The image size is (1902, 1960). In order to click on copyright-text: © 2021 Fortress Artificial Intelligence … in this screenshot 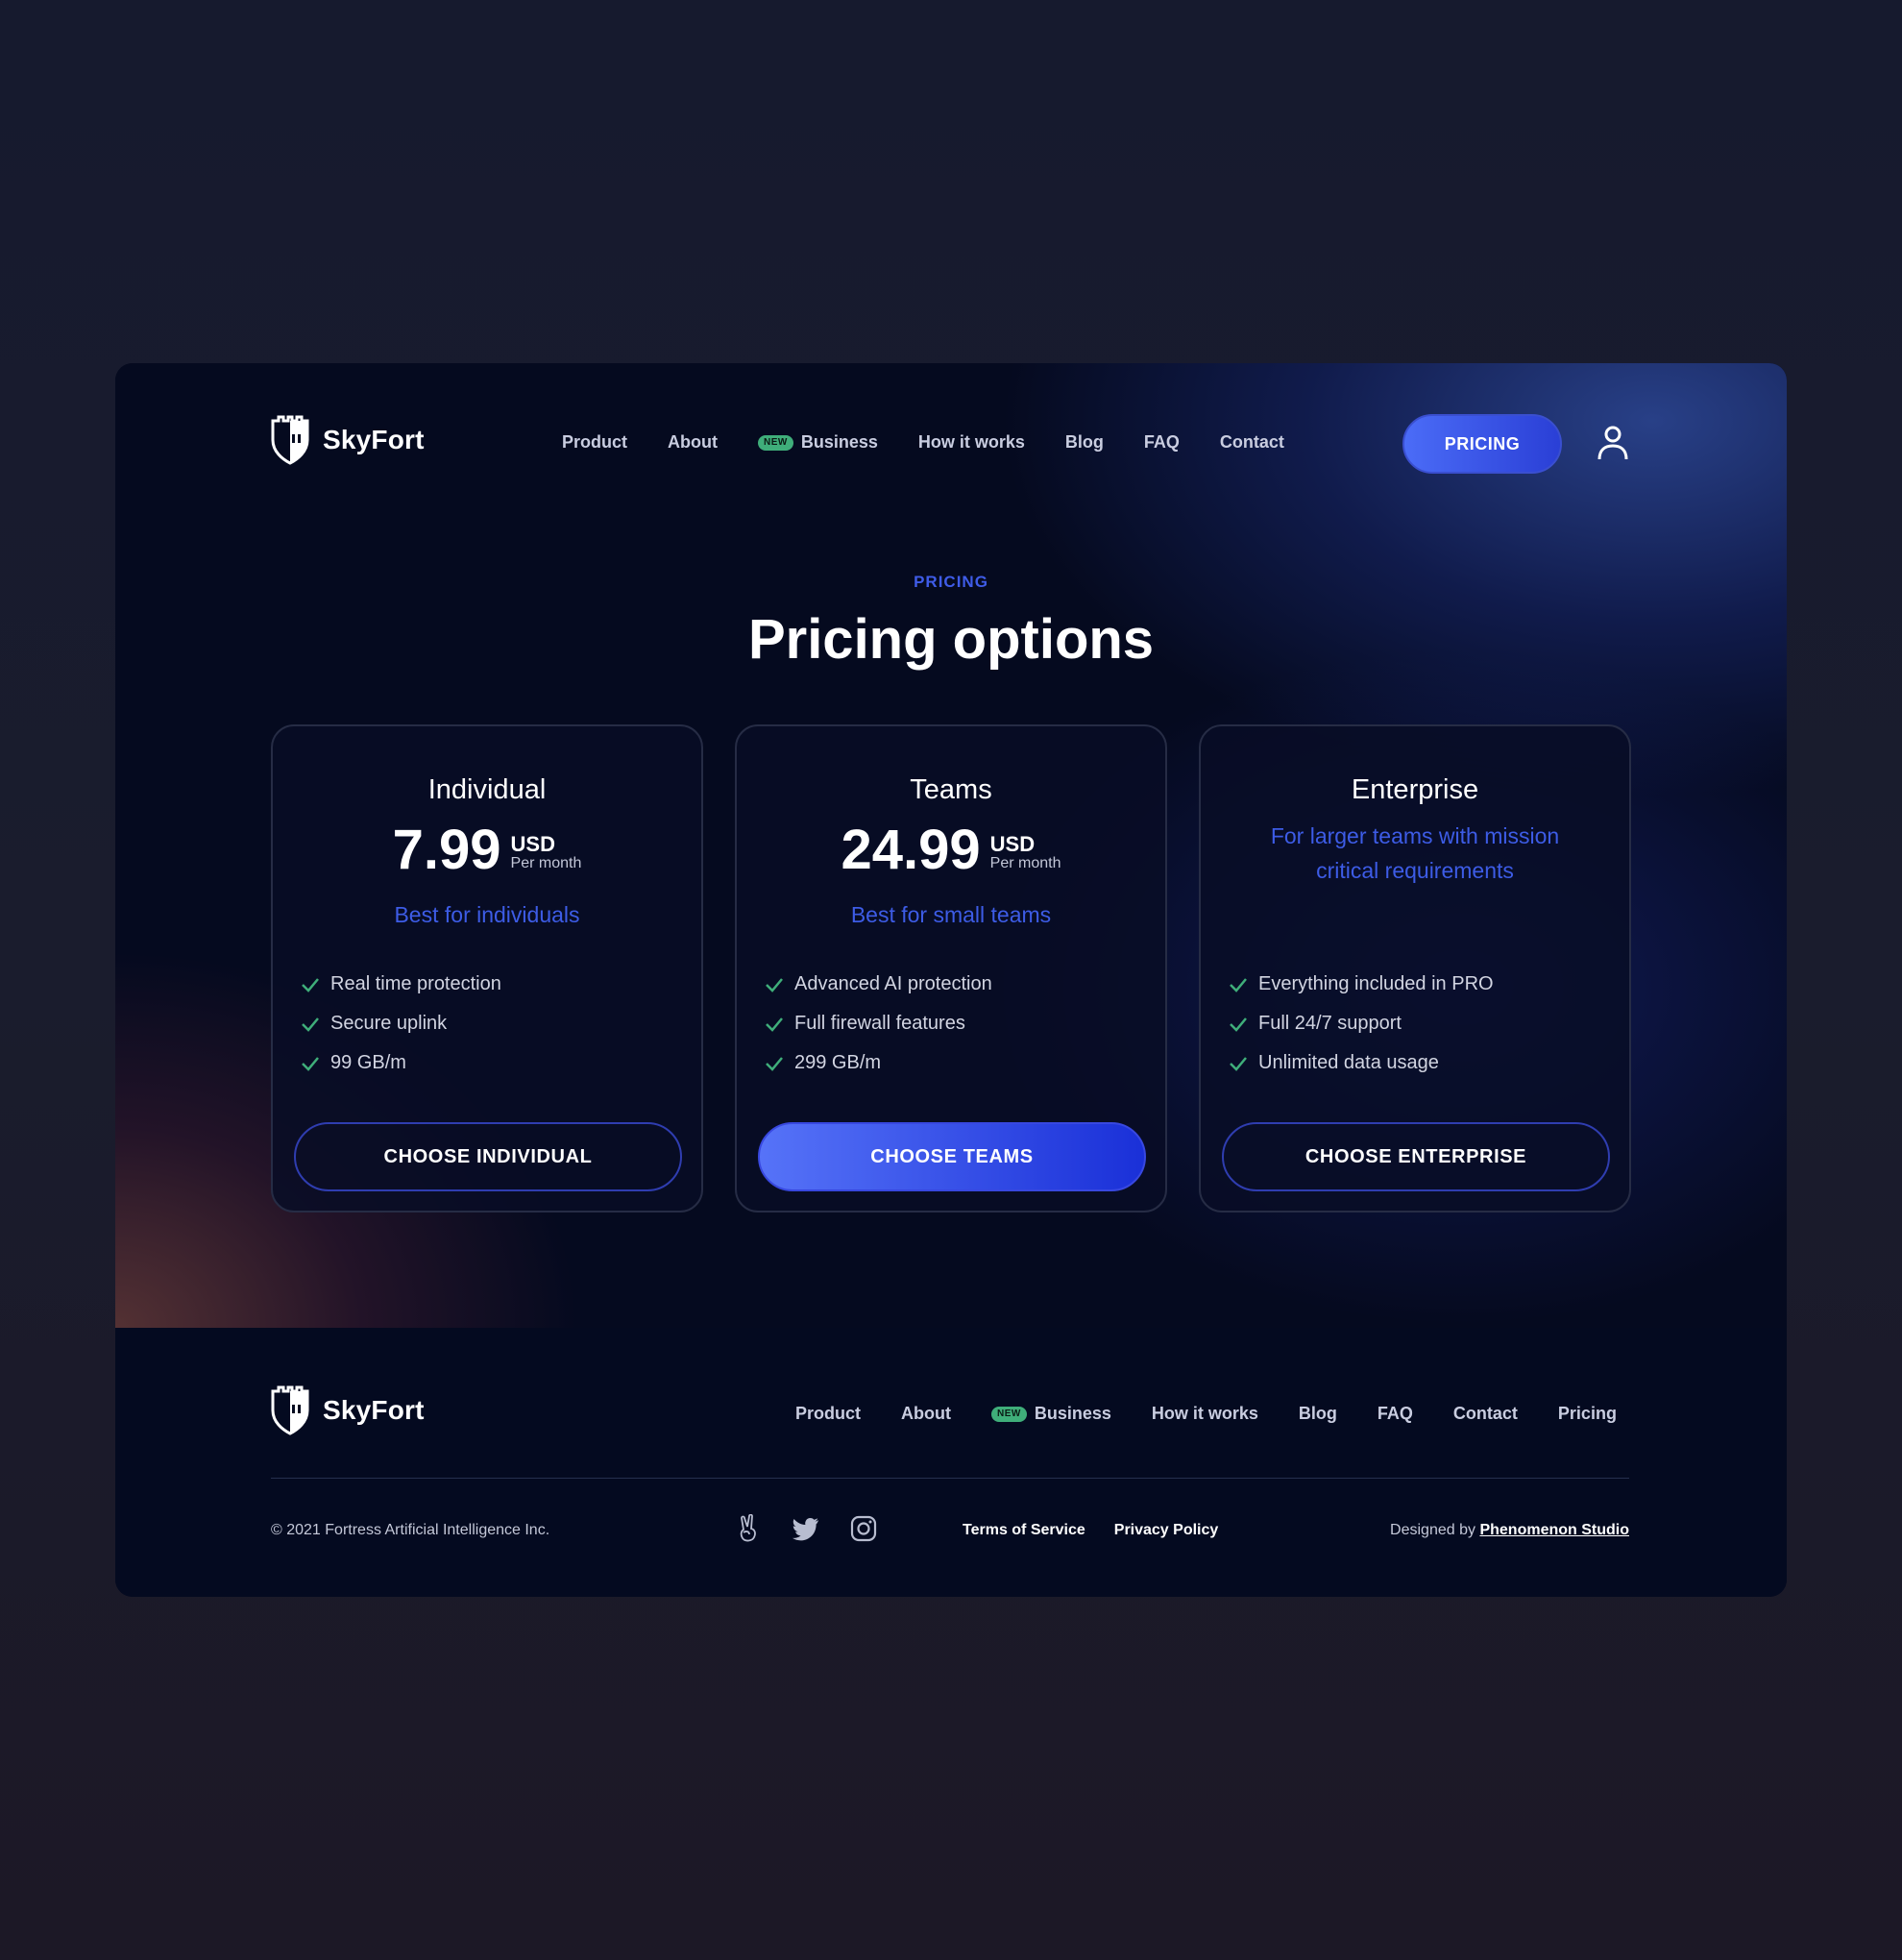, I will do `click(410, 1530)`.